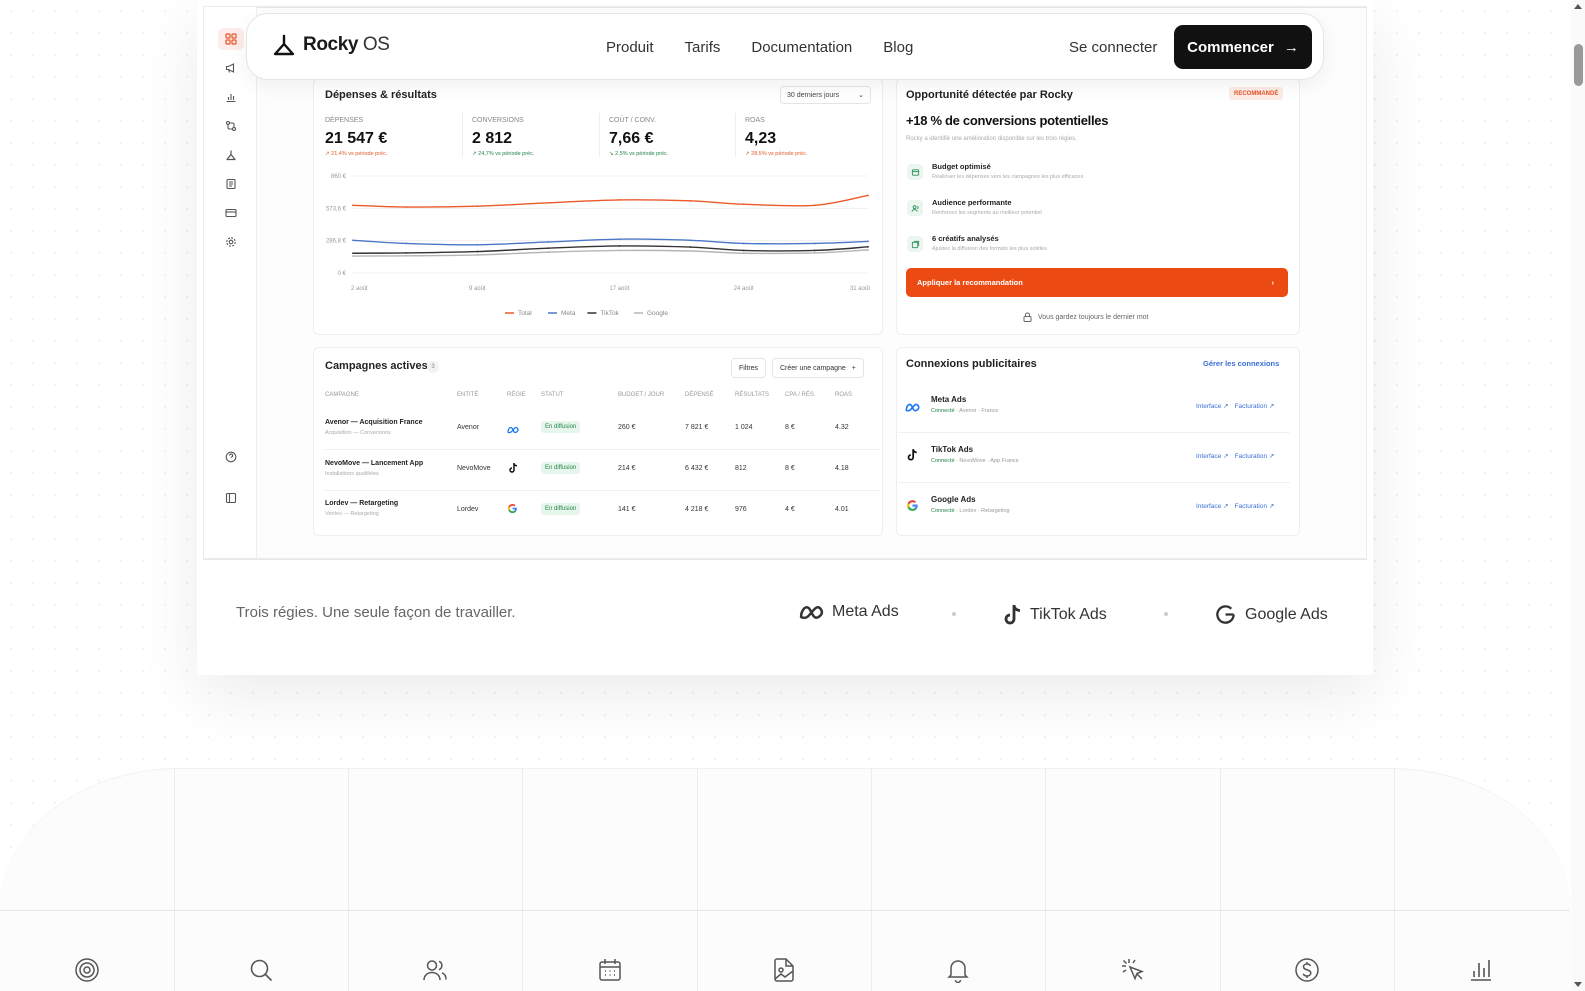 This screenshot has width=1585, height=991. Describe the element at coordinates (818, 368) in the screenshot. I see `create-campaign-button: Créer une campagne +` at that location.